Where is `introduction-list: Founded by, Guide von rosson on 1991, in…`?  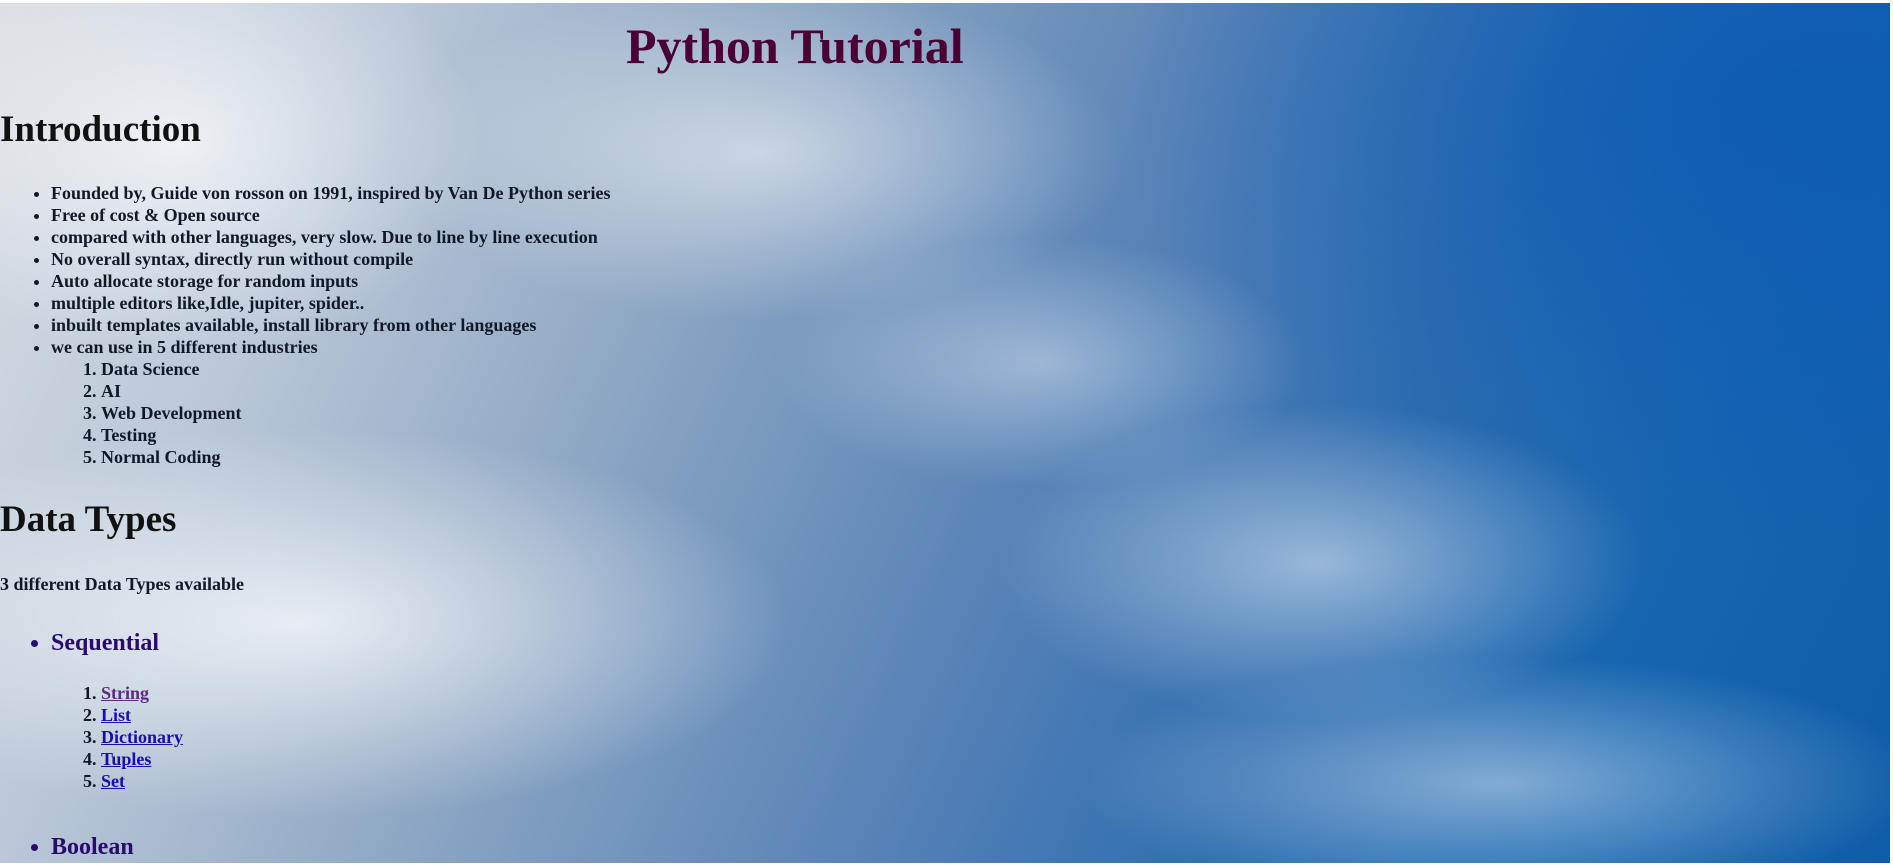
introduction-list: Founded by, Guide von rosson on 1991, in… is located at coordinates (305, 325).